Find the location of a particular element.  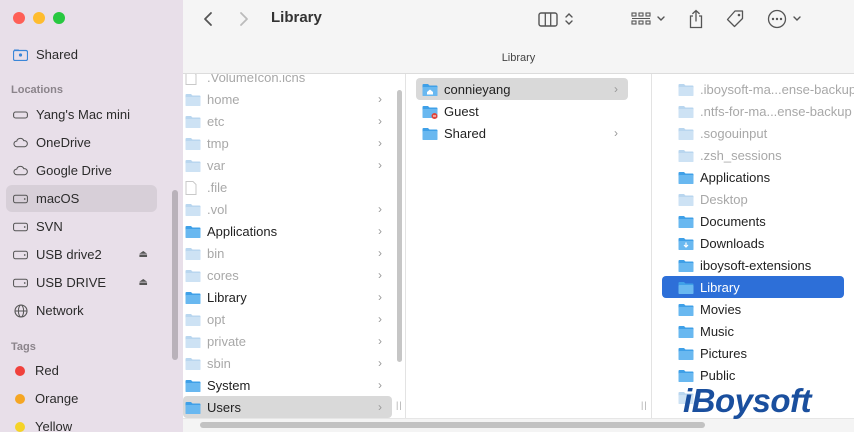

list-item: home › is located at coordinates (287, 99).